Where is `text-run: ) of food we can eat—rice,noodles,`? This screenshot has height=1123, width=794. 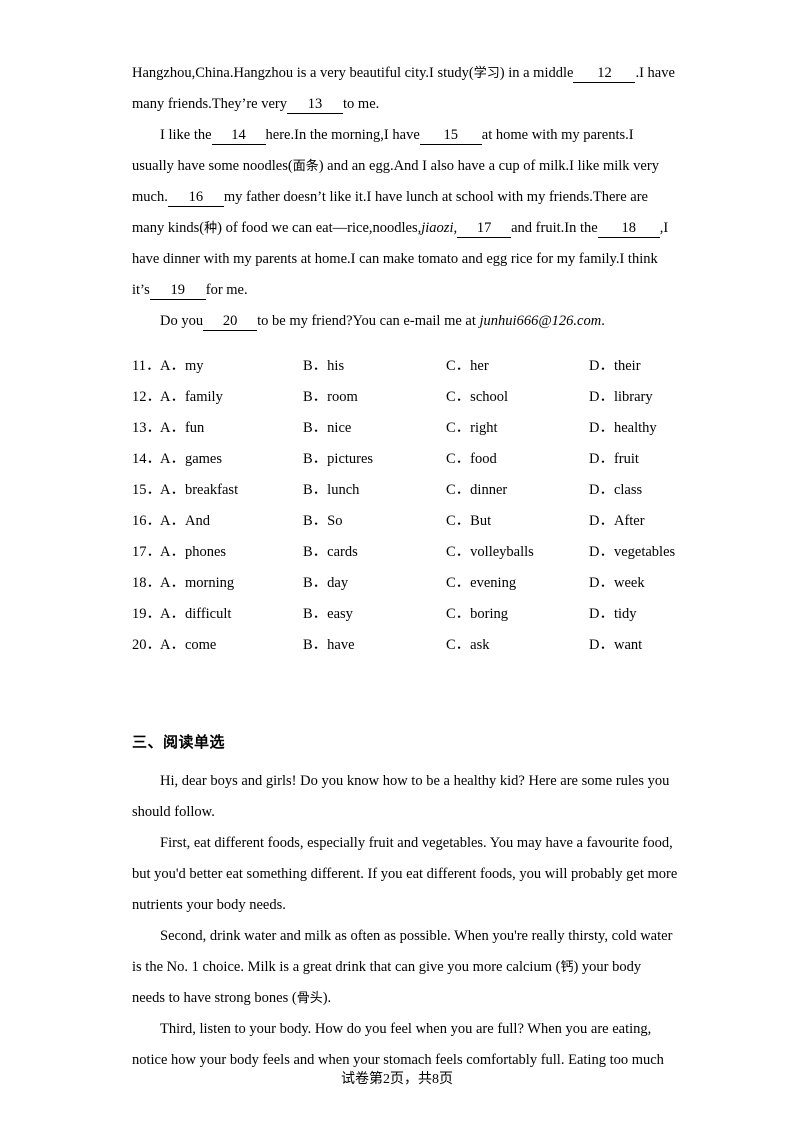 text-run: ) of food we can eat—rice,noodles, is located at coordinates (319, 228).